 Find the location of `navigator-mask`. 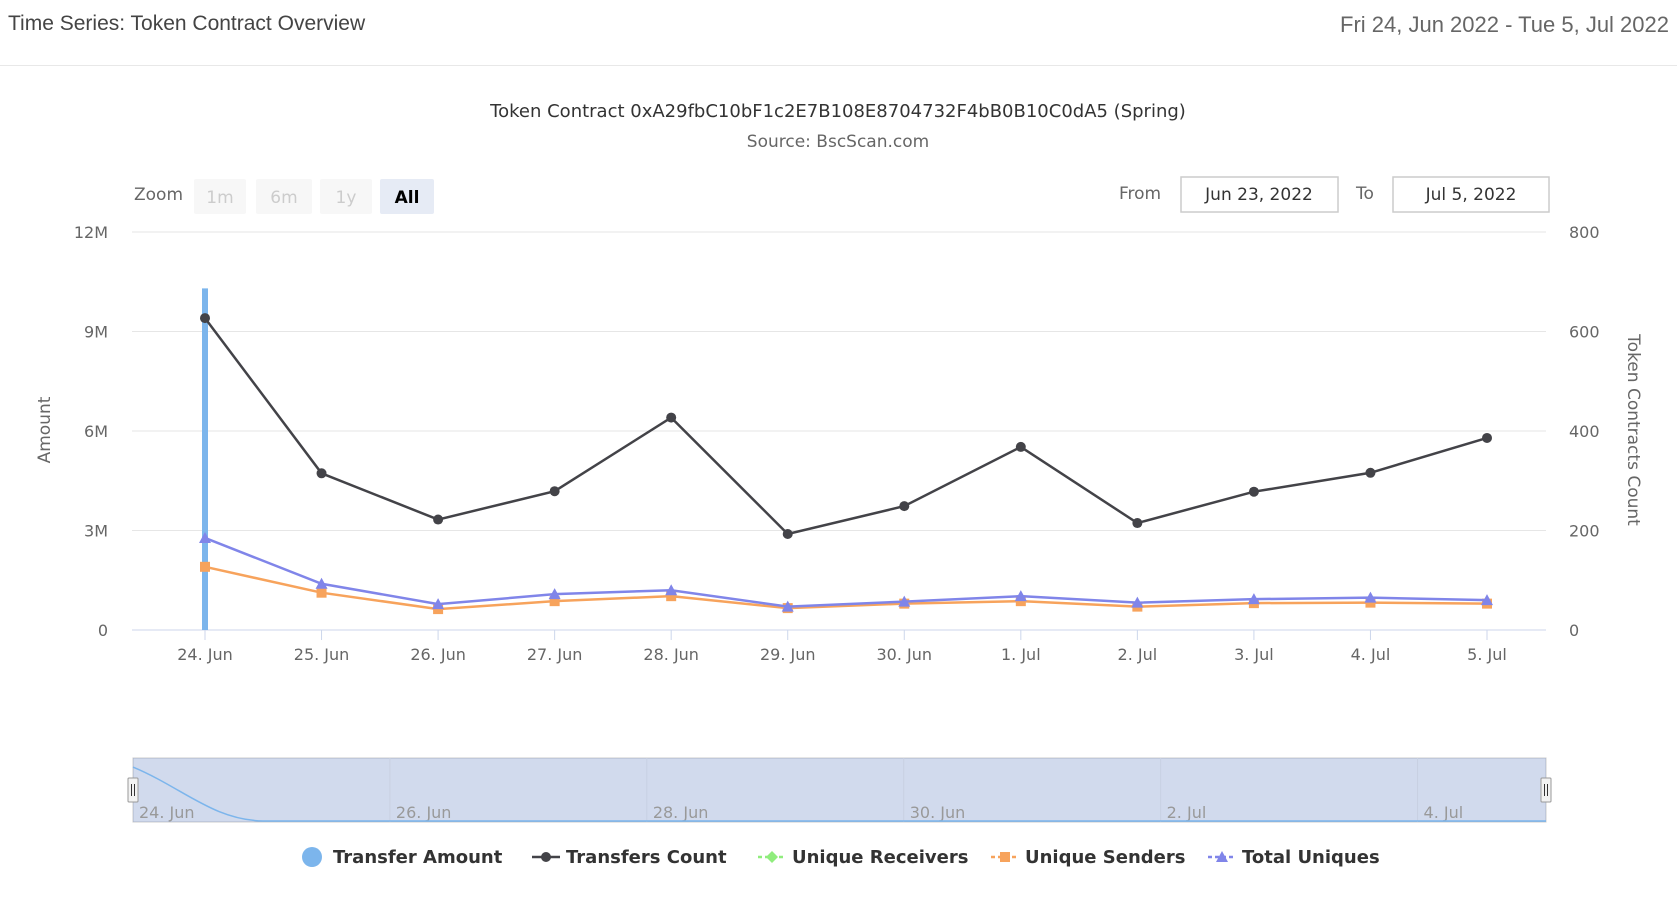

navigator-mask is located at coordinates (839, 790).